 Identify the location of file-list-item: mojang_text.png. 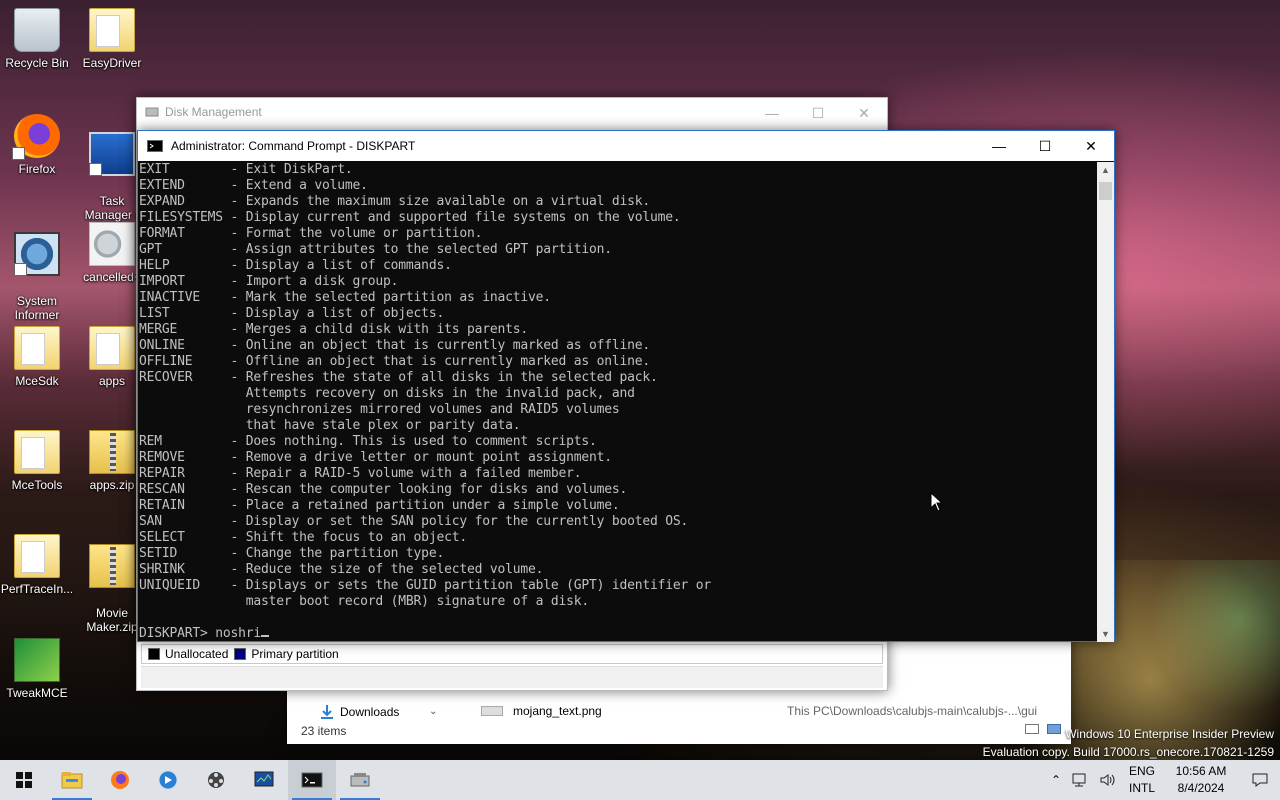
(541, 711).